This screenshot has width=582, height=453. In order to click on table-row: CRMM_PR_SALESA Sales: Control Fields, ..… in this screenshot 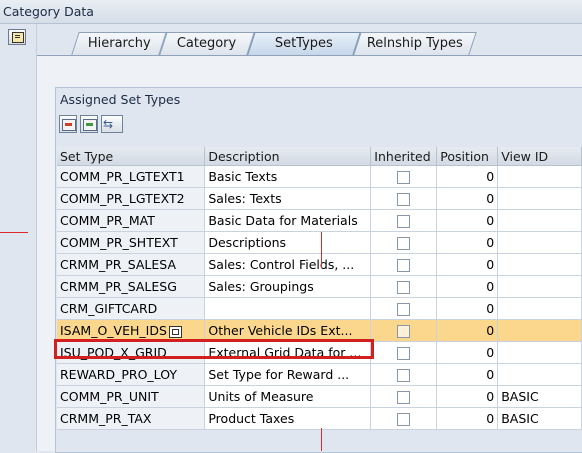, I will do `click(319, 264)`.